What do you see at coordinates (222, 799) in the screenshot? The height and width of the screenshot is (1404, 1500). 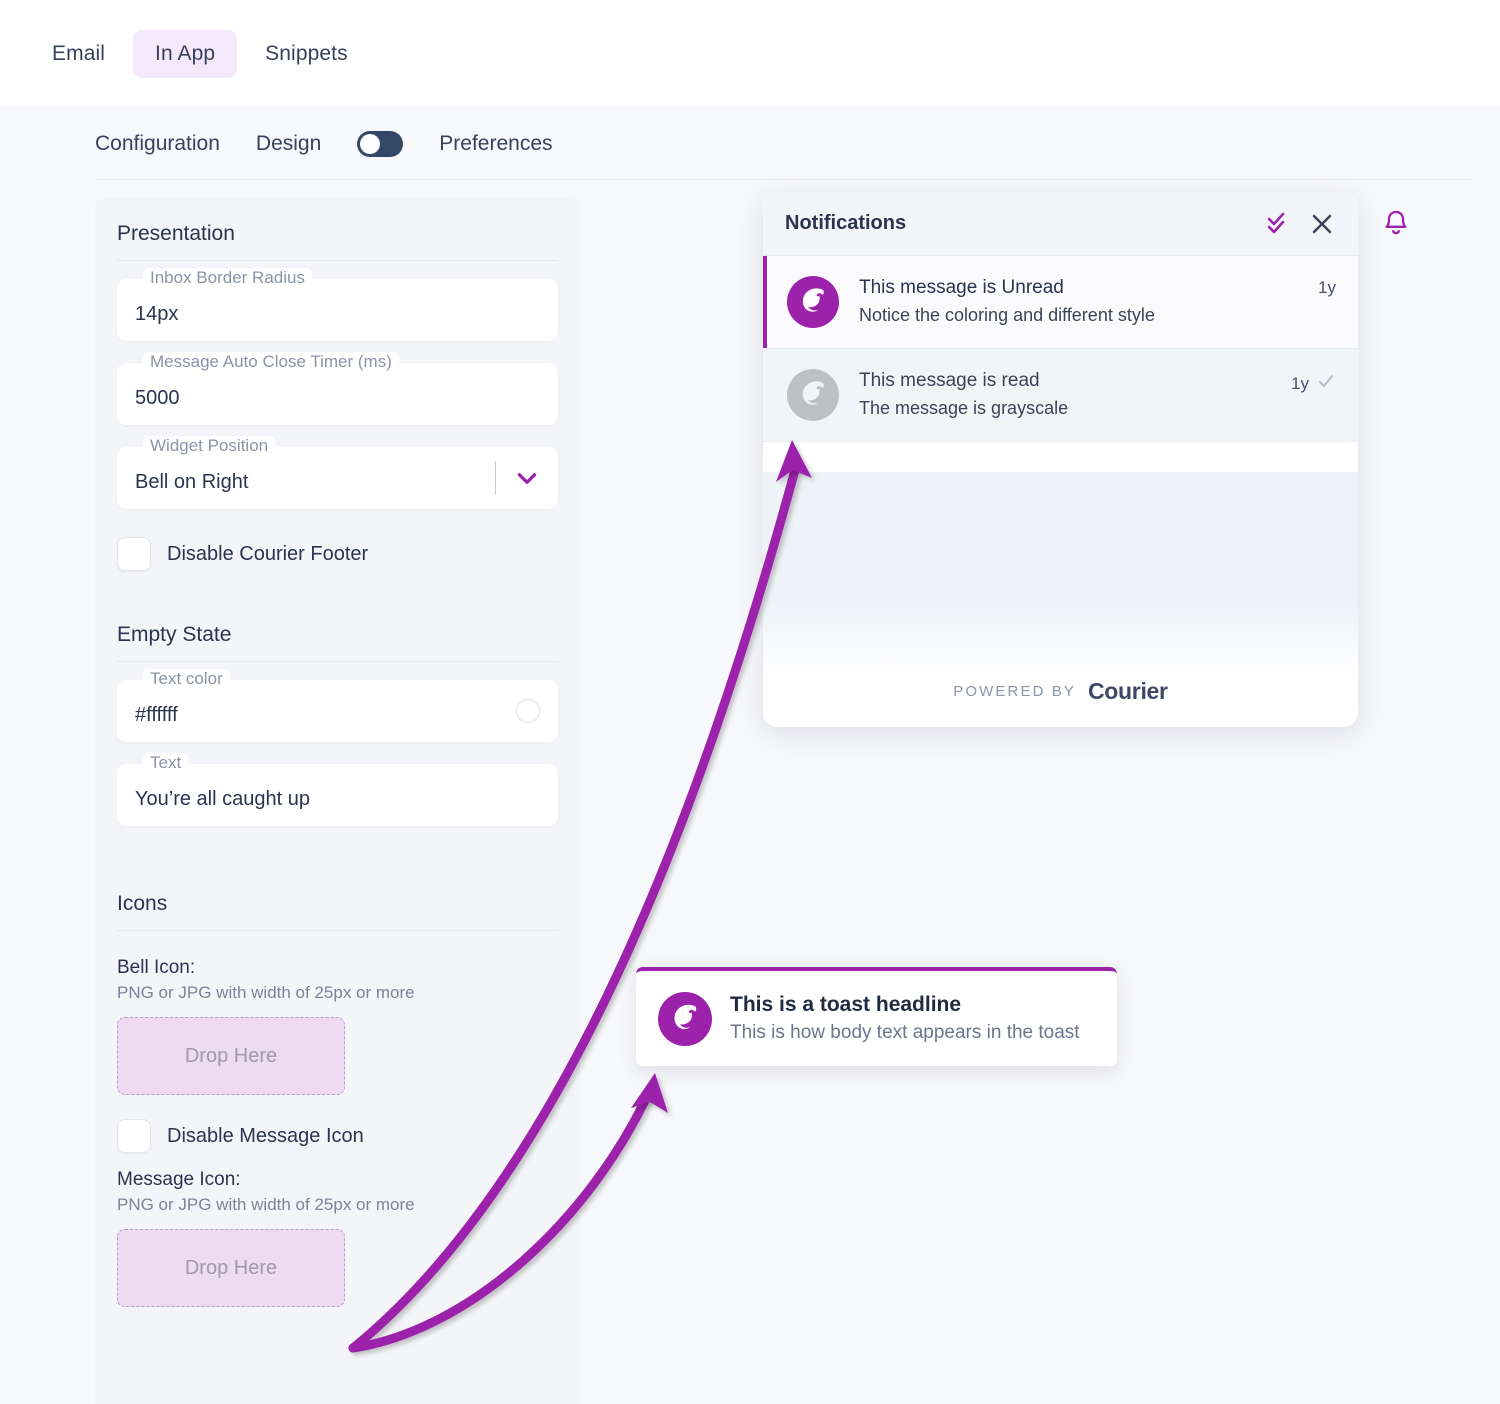 I see `empty-state-text-value: You’re all caught up` at bounding box center [222, 799].